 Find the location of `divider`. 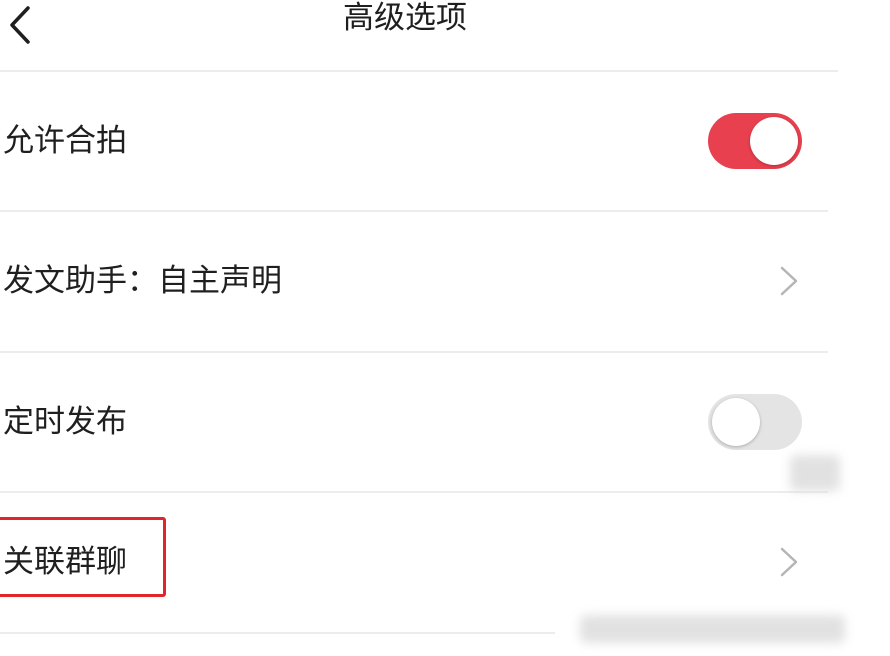

divider is located at coordinates (277, 633).